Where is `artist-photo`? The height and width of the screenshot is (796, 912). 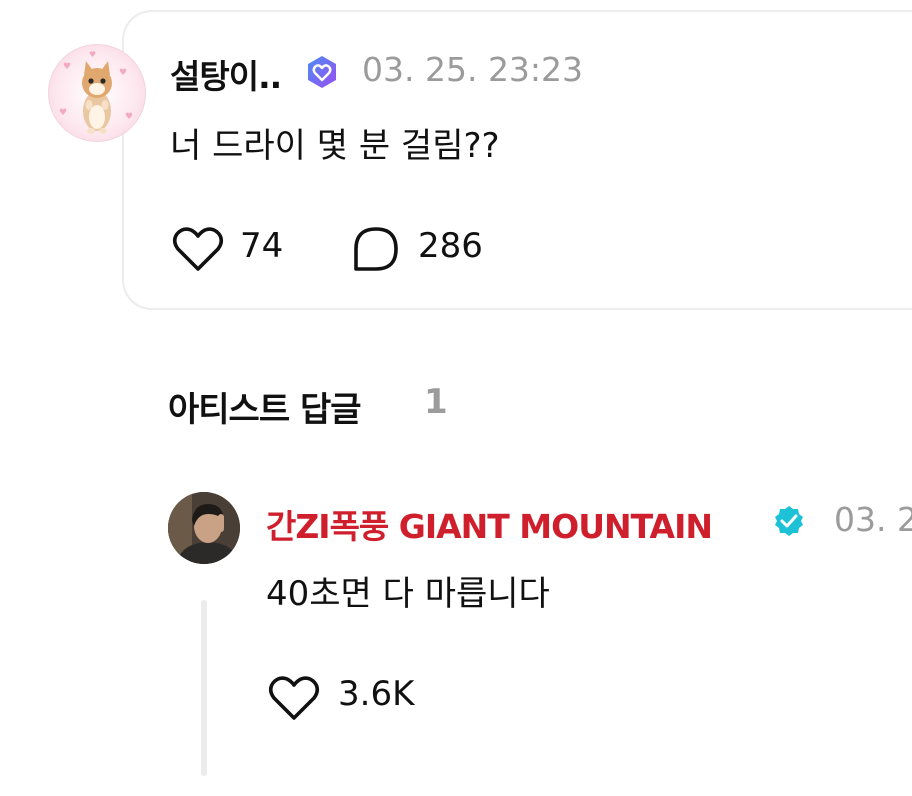 artist-photo is located at coordinates (204, 528).